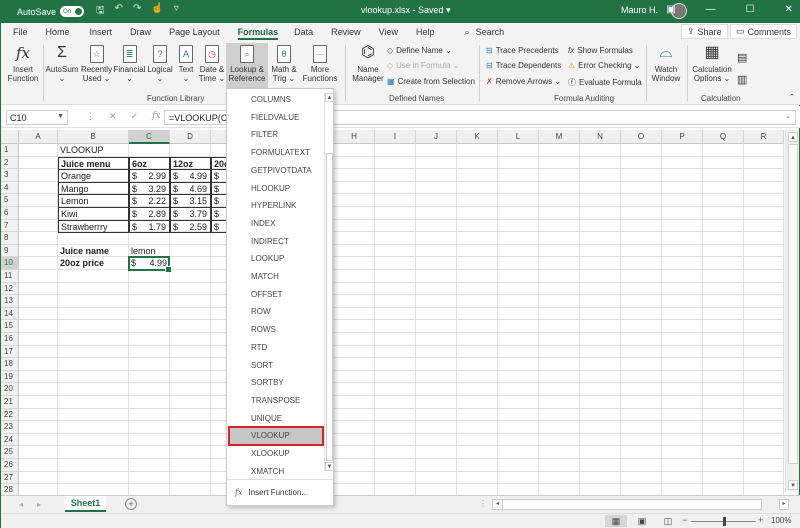 The image size is (800, 528). What do you see at coordinates (275, 277) in the screenshot?
I see `dropdown-item-match: MATCH` at bounding box center [275, 277].